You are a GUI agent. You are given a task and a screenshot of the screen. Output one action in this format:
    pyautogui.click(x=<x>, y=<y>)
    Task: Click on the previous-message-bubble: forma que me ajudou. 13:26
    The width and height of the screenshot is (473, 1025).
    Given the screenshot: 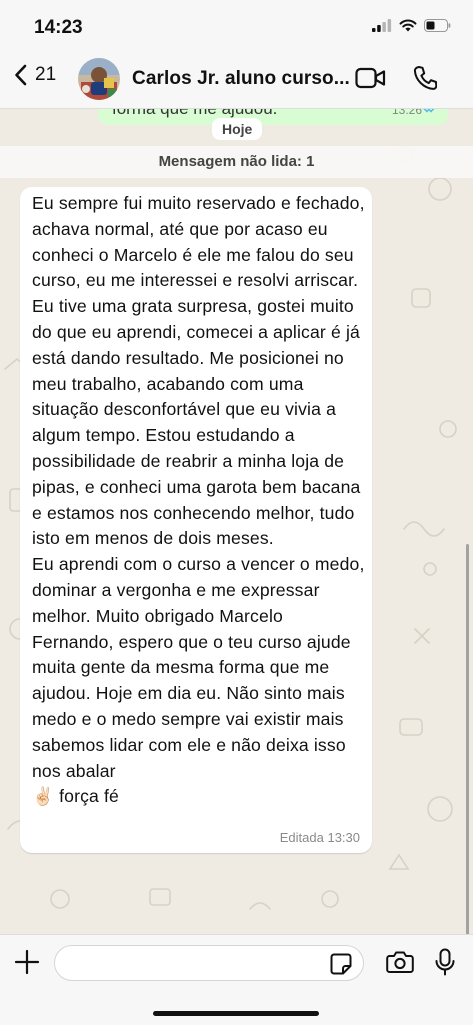 What is the action you would take?
    pyautogui.click(x=273, y=117)
    